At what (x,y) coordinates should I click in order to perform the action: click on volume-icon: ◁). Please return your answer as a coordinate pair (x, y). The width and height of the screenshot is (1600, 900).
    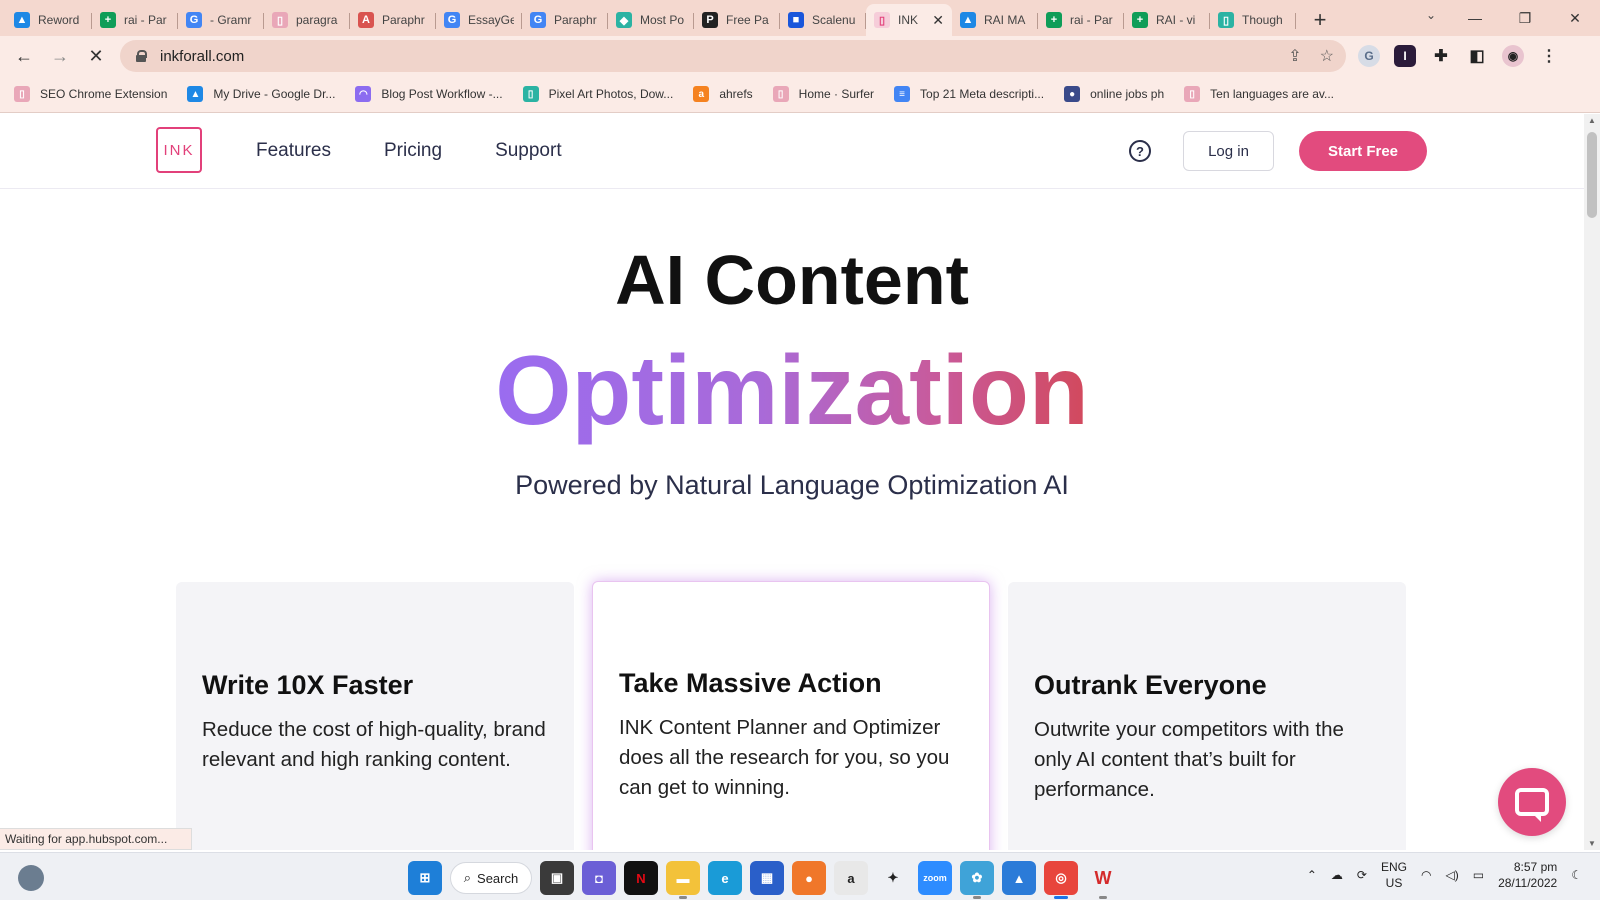
    Looking at the image, I should click on (1451, 875).